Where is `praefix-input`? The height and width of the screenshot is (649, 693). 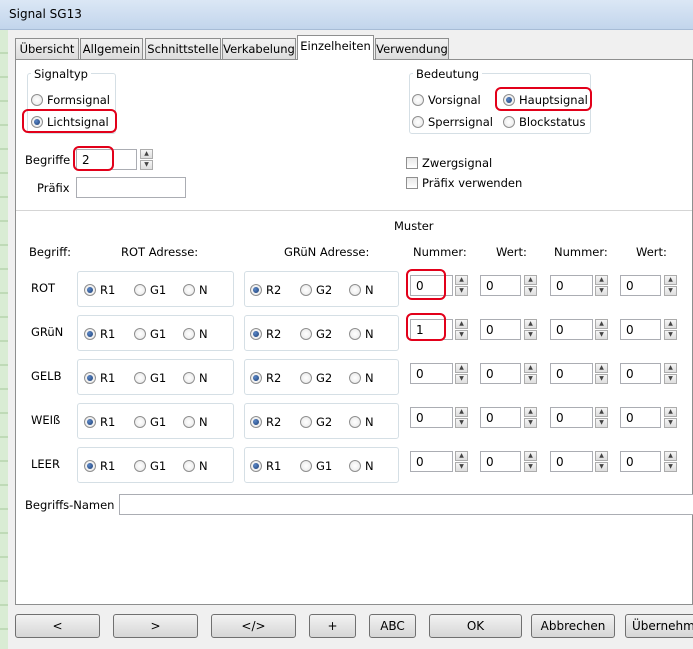 praefix-input is located at coordinates (131, 187).